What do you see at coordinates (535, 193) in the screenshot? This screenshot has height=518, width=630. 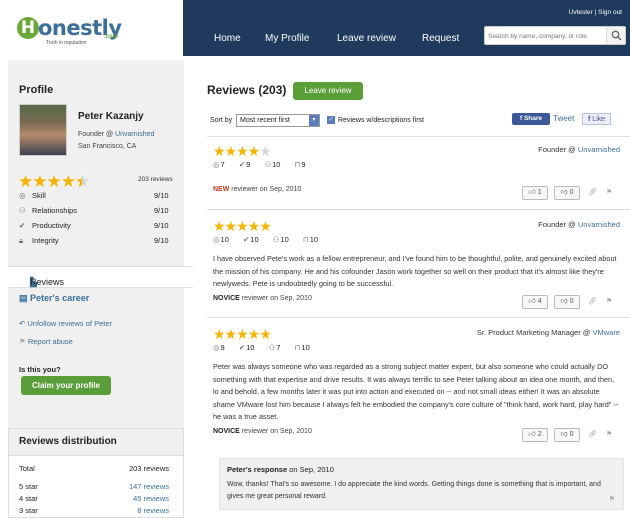 I see `thumbs-up-button: 👍︎ 1` at bounding box center [535, 193].